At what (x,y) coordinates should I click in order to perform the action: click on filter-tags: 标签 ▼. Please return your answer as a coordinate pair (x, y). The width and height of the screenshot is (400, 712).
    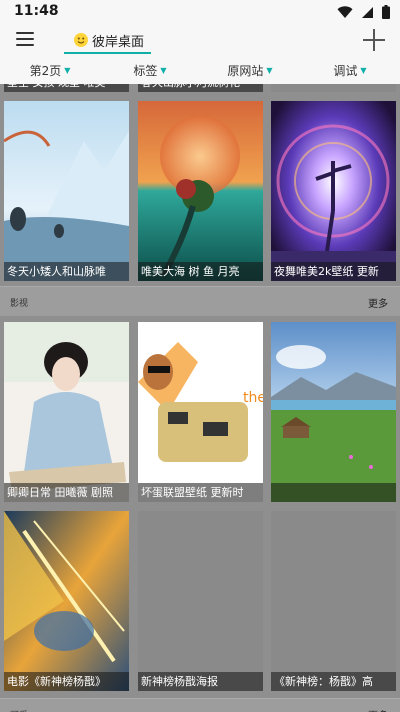
    Looking at the image, I should click on (150, 70).